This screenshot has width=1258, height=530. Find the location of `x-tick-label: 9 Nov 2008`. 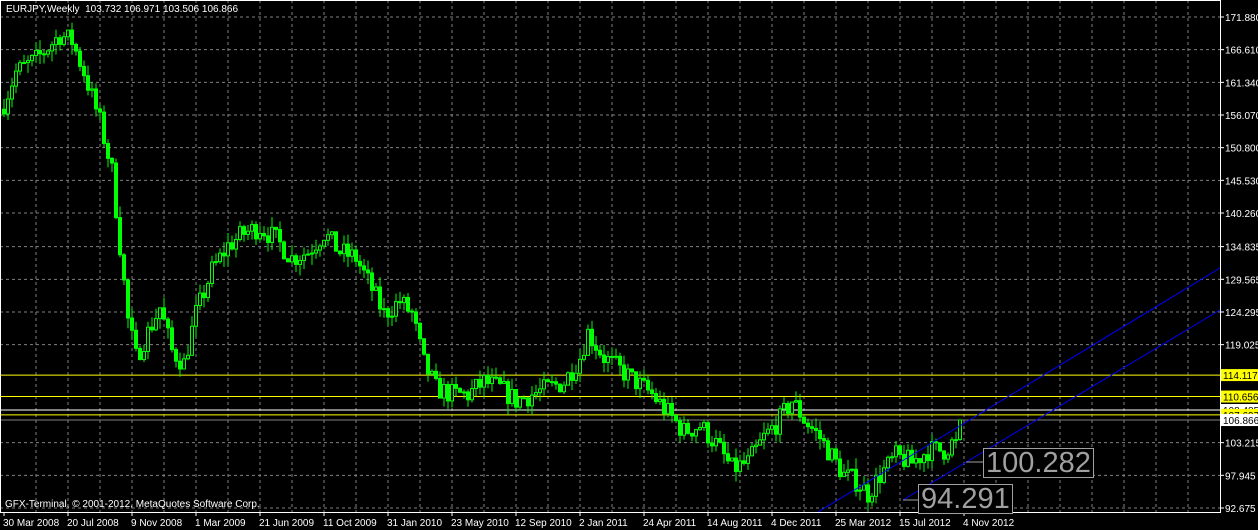

x-tick-label: 9 Nov 2008 is located at coordinates (157, 523).